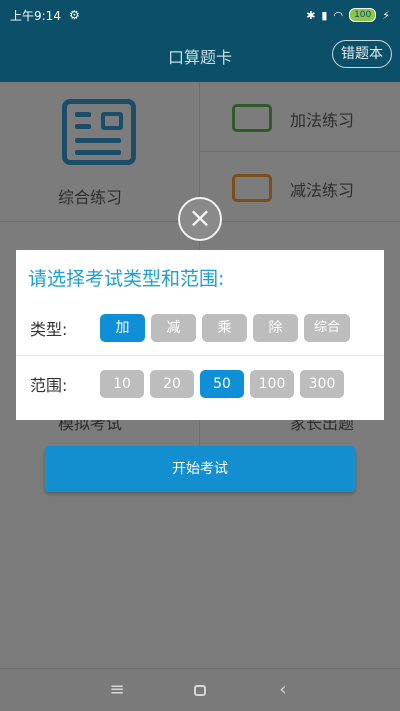 This screenshot has height=711, width=400. I want to click on type-label: 类型:, so click(49, 329).